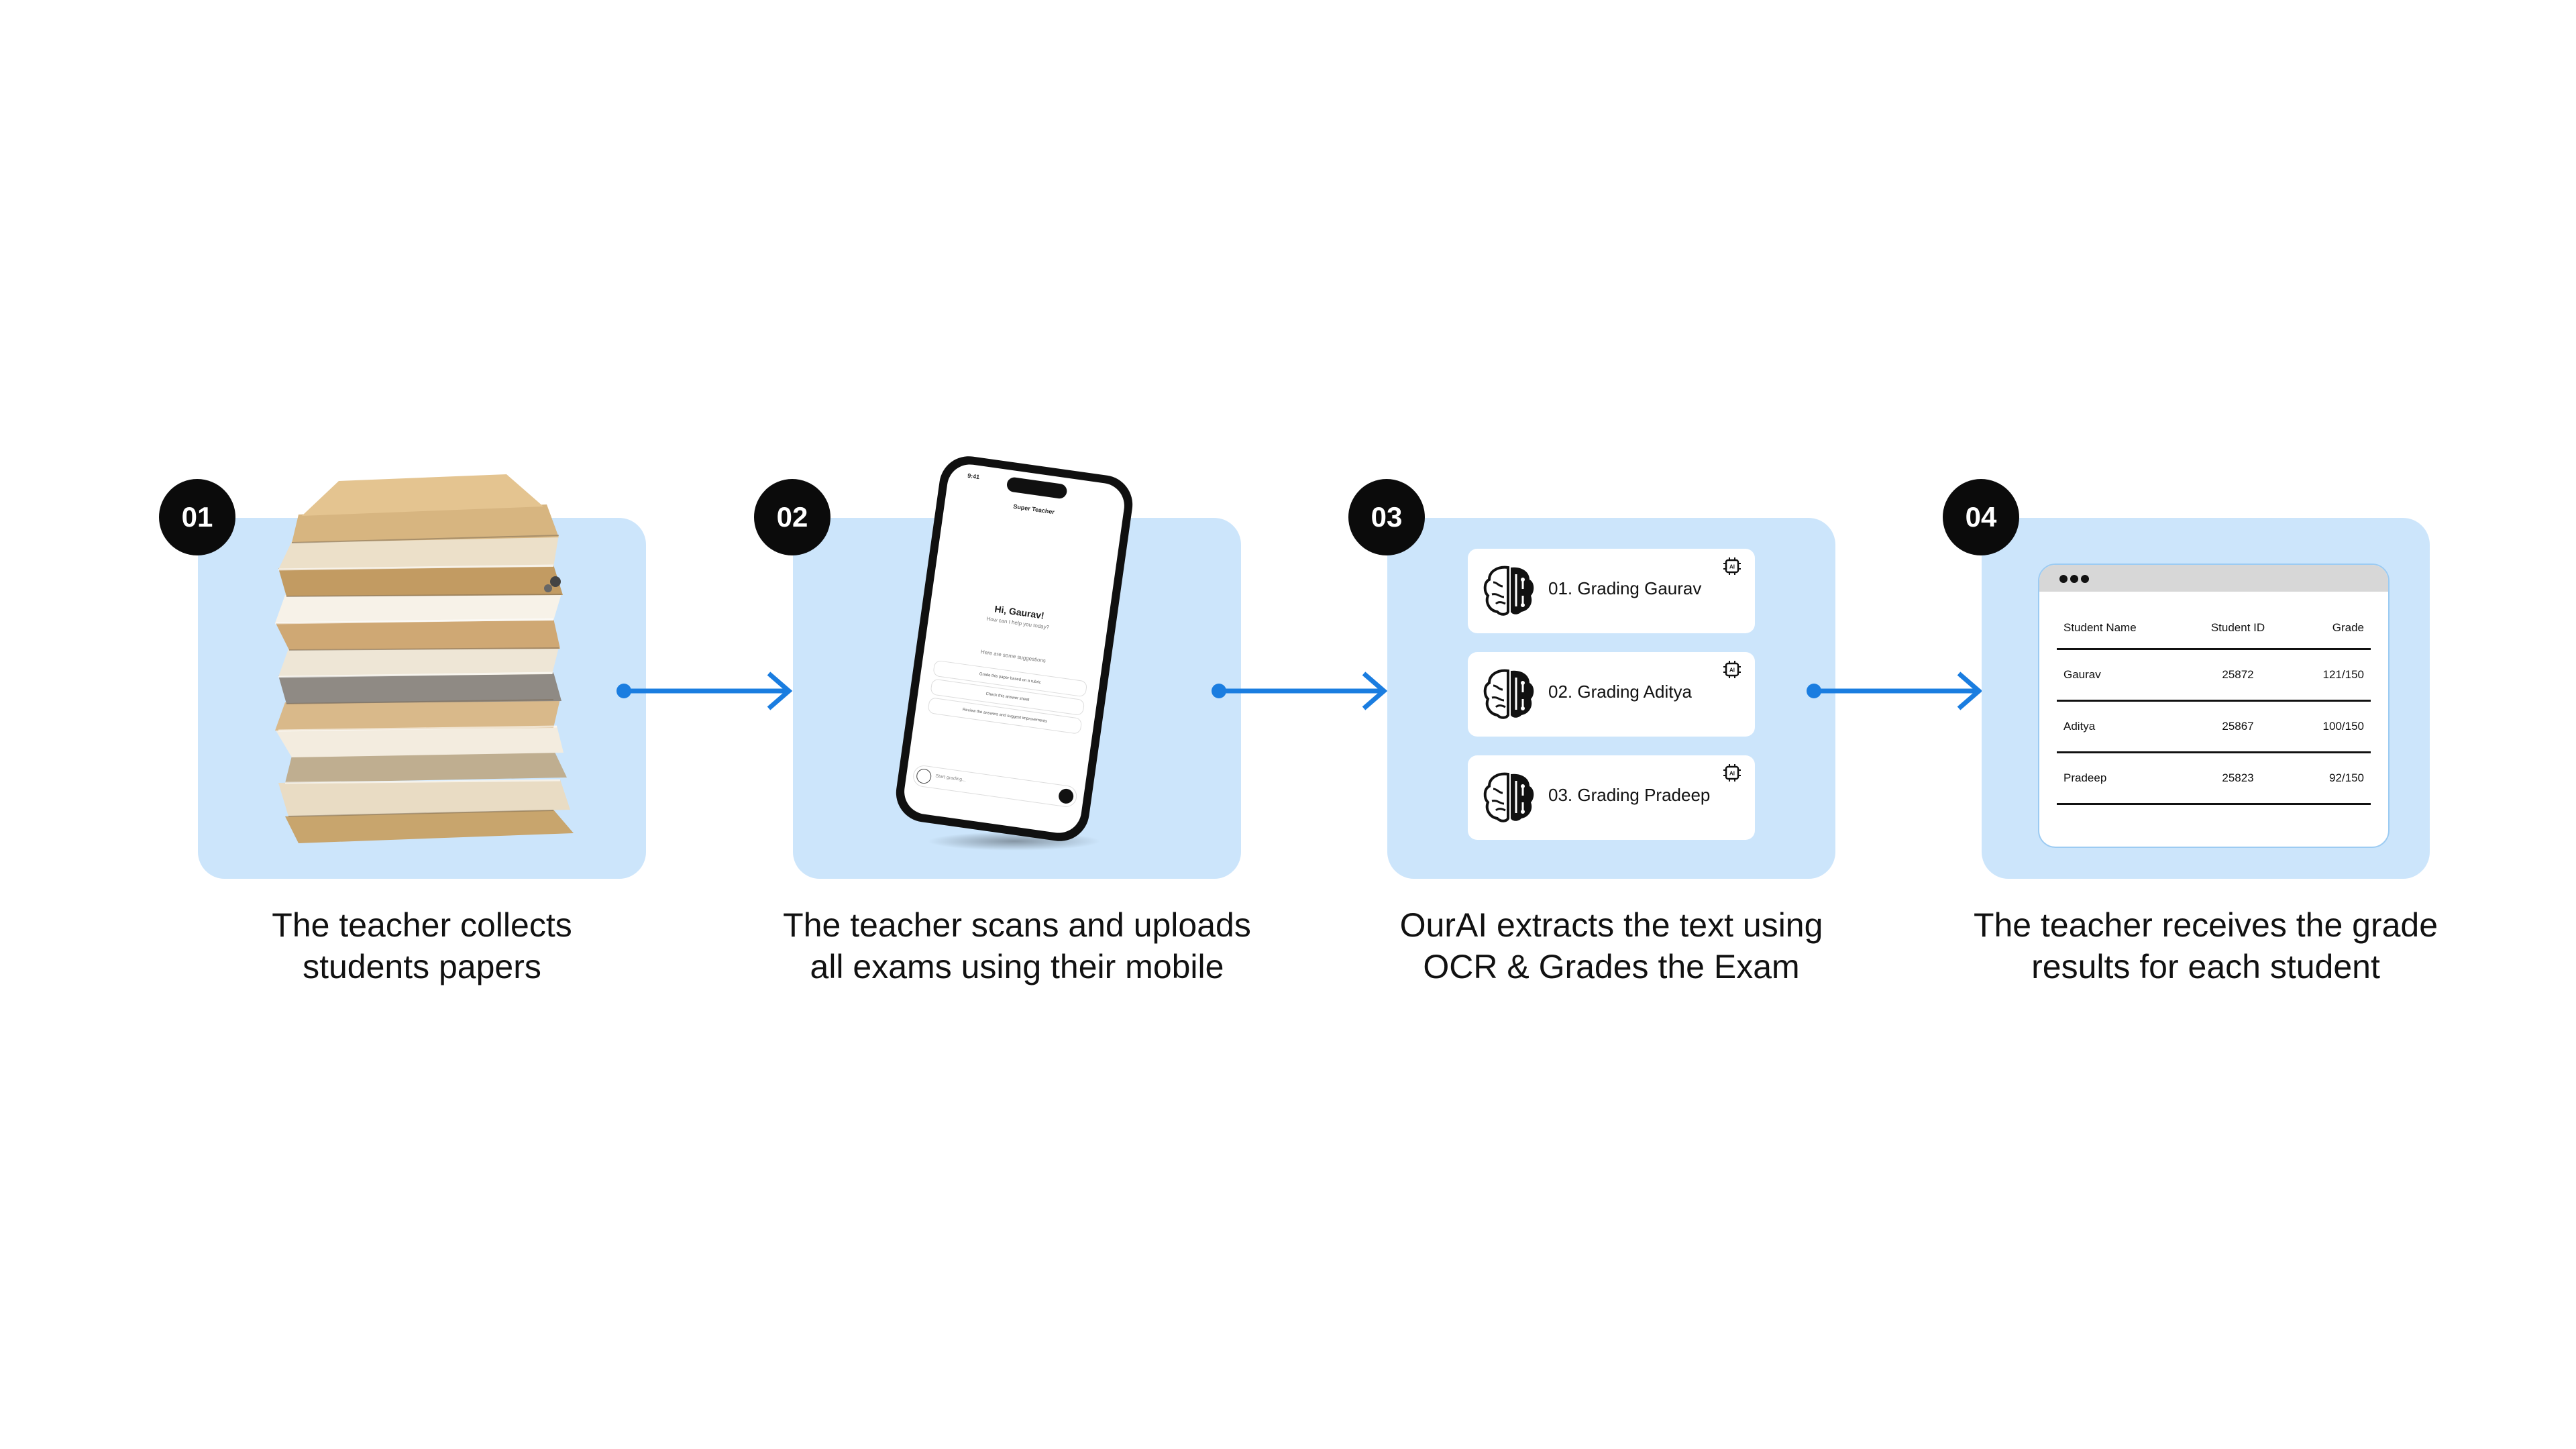 Image resolution: width=2576 pixels, height=1449 pixels. What do you see at coordinates (1017, 925) in the screenshot?
I see `step-2-caption-line-1: The teacher scans and uploads` at bounding box center [1017, 925].